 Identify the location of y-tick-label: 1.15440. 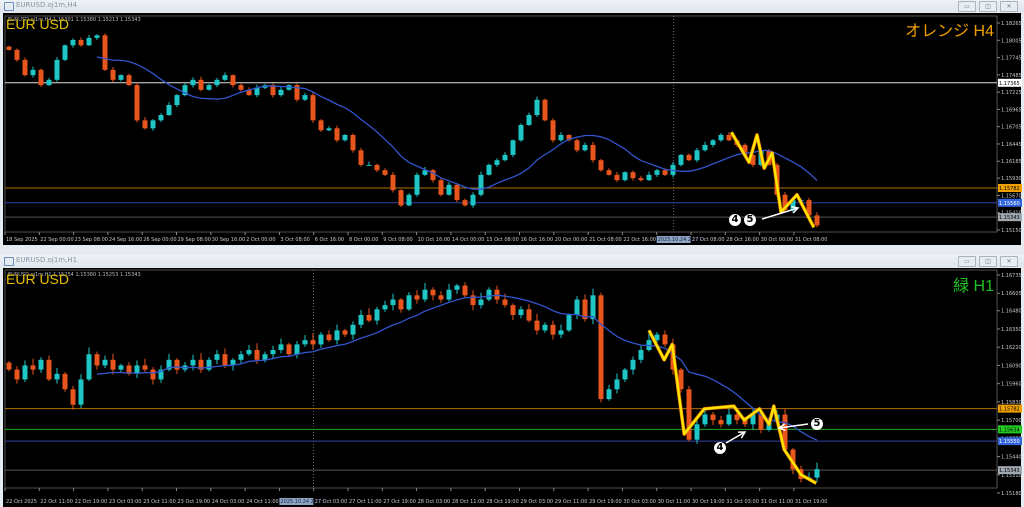
(1011, 458).